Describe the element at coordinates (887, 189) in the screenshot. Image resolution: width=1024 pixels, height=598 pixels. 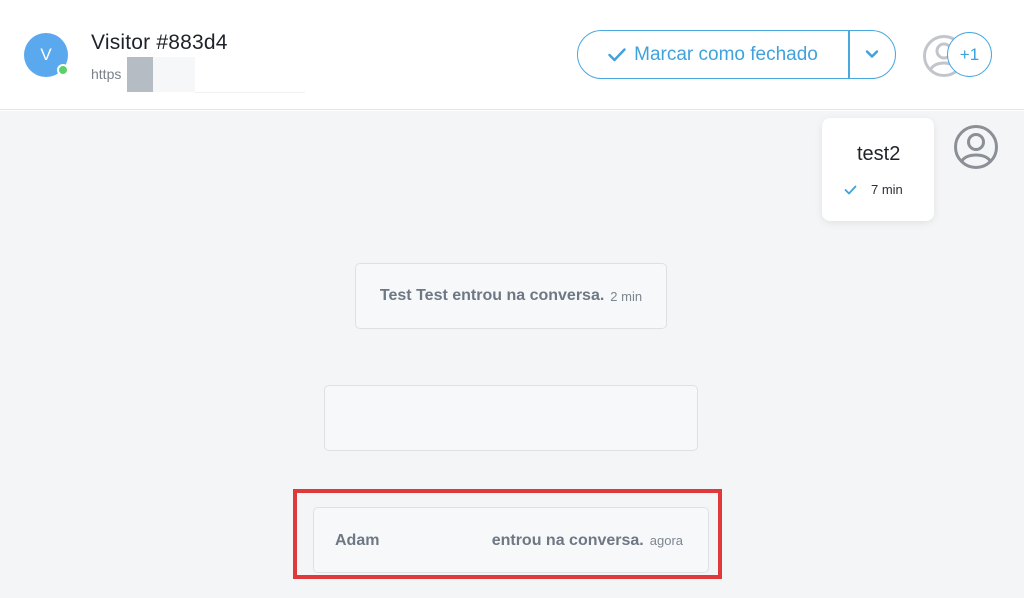
I see `message-time: 7 min` at that location.